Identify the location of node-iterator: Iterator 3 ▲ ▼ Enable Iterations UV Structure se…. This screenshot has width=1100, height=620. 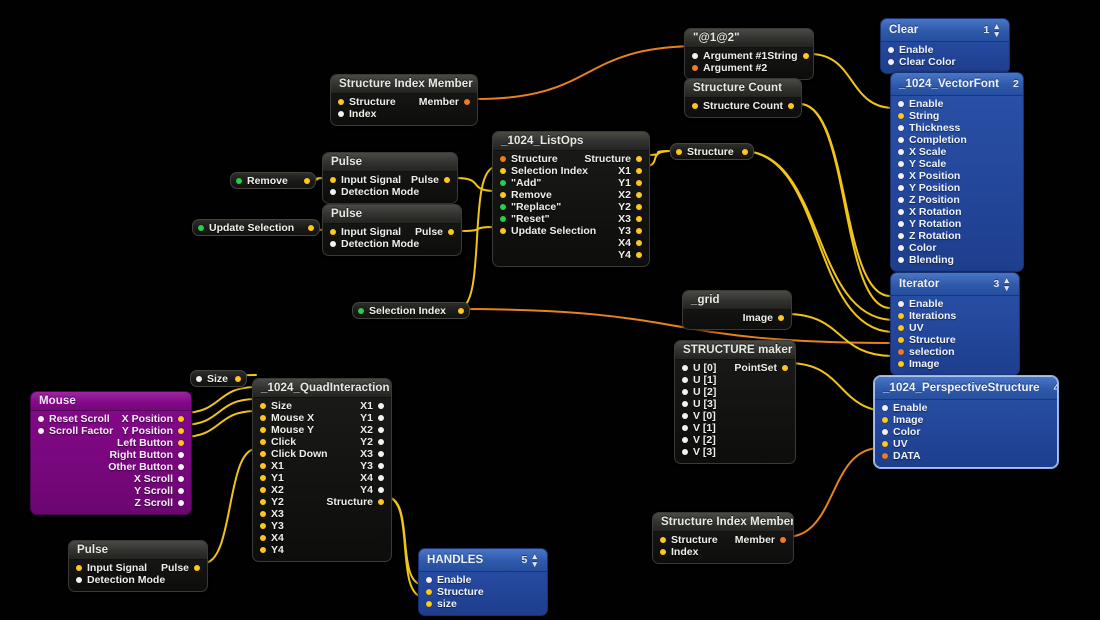
(955, 324).